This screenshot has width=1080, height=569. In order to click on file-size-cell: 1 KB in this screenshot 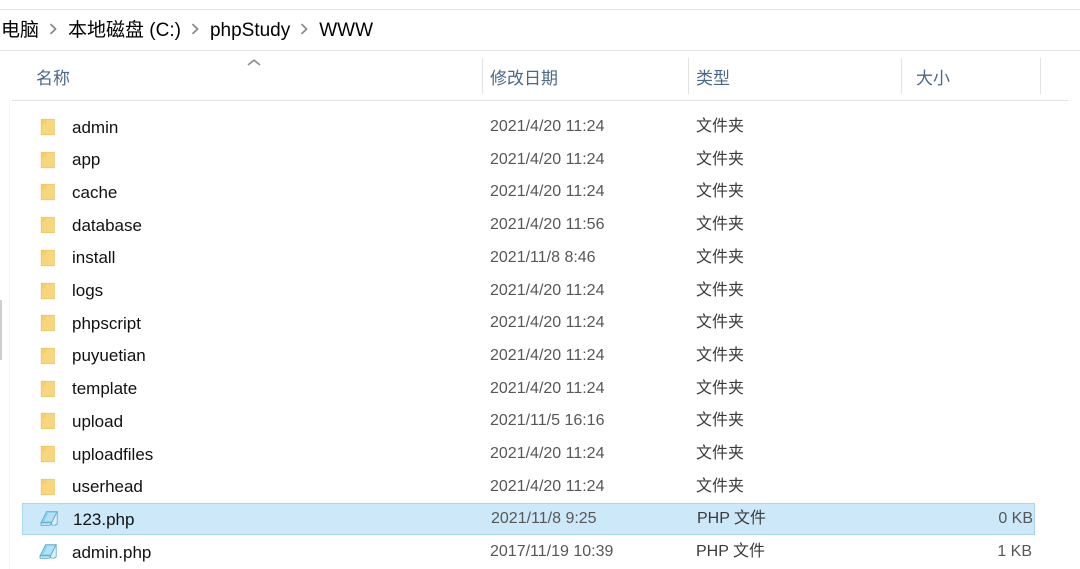, I will do `click(1014, 552)`.